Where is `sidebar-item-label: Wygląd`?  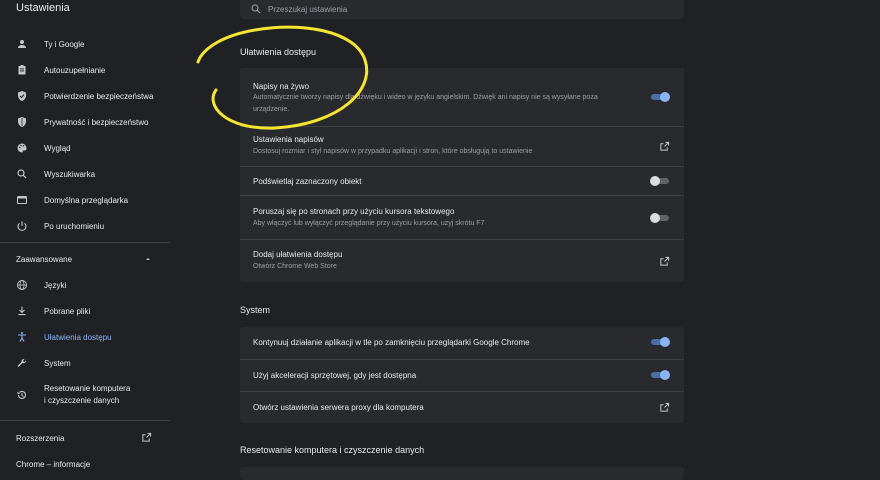
sidebar-item-label: Wygląd is located at coordinates (57, 148).